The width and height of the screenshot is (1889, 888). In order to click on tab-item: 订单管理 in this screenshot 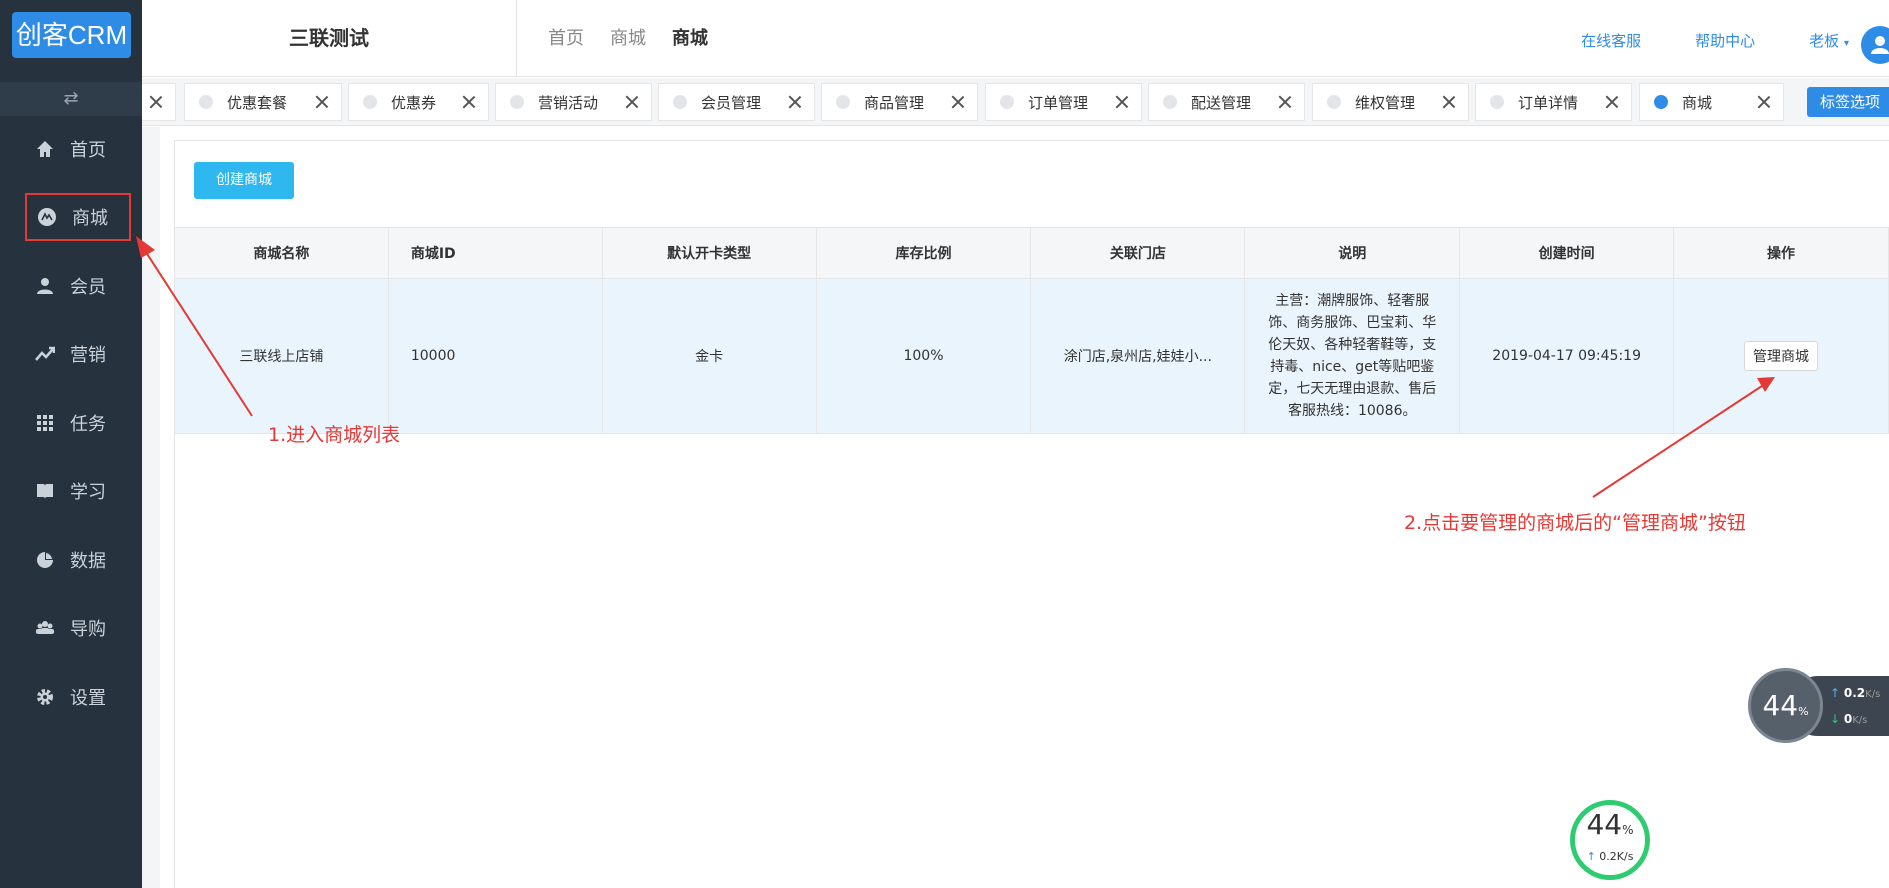, I will do `click(1063, 102)`.